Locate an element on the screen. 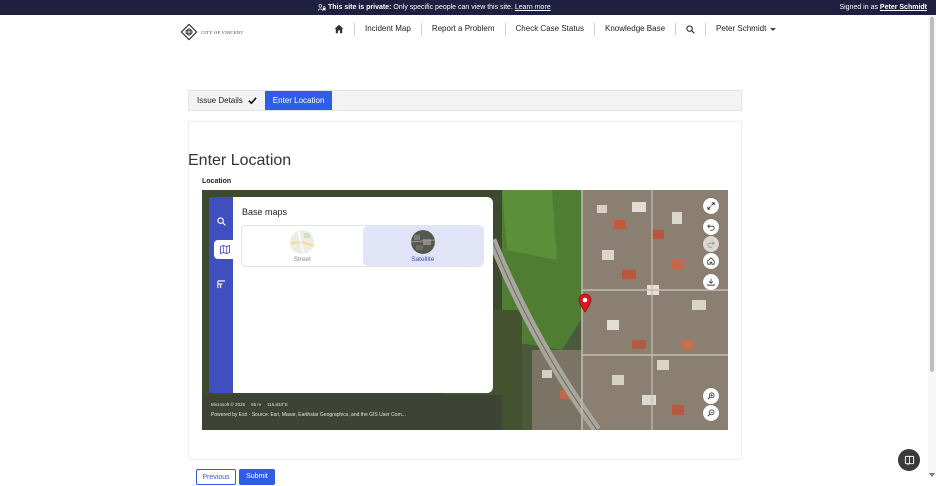 This screenshot has height=486, width=936. undo-icon is located at coordinates (711, 227).